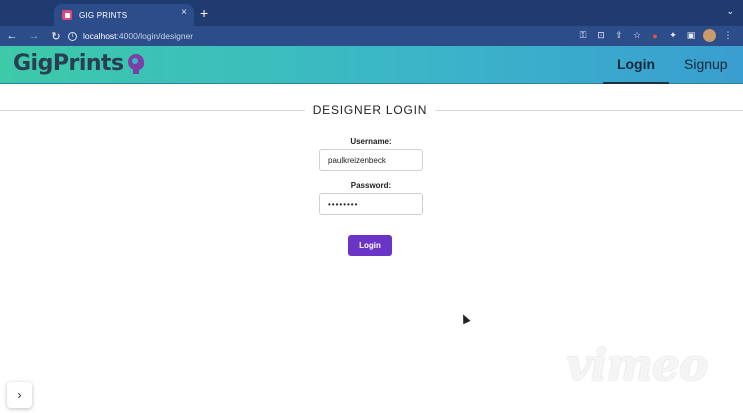 This screenshot has width=743, height=413. Describe the element at coordinates (67, 15) in the screenshot. I see `favicon-icon` at that location.